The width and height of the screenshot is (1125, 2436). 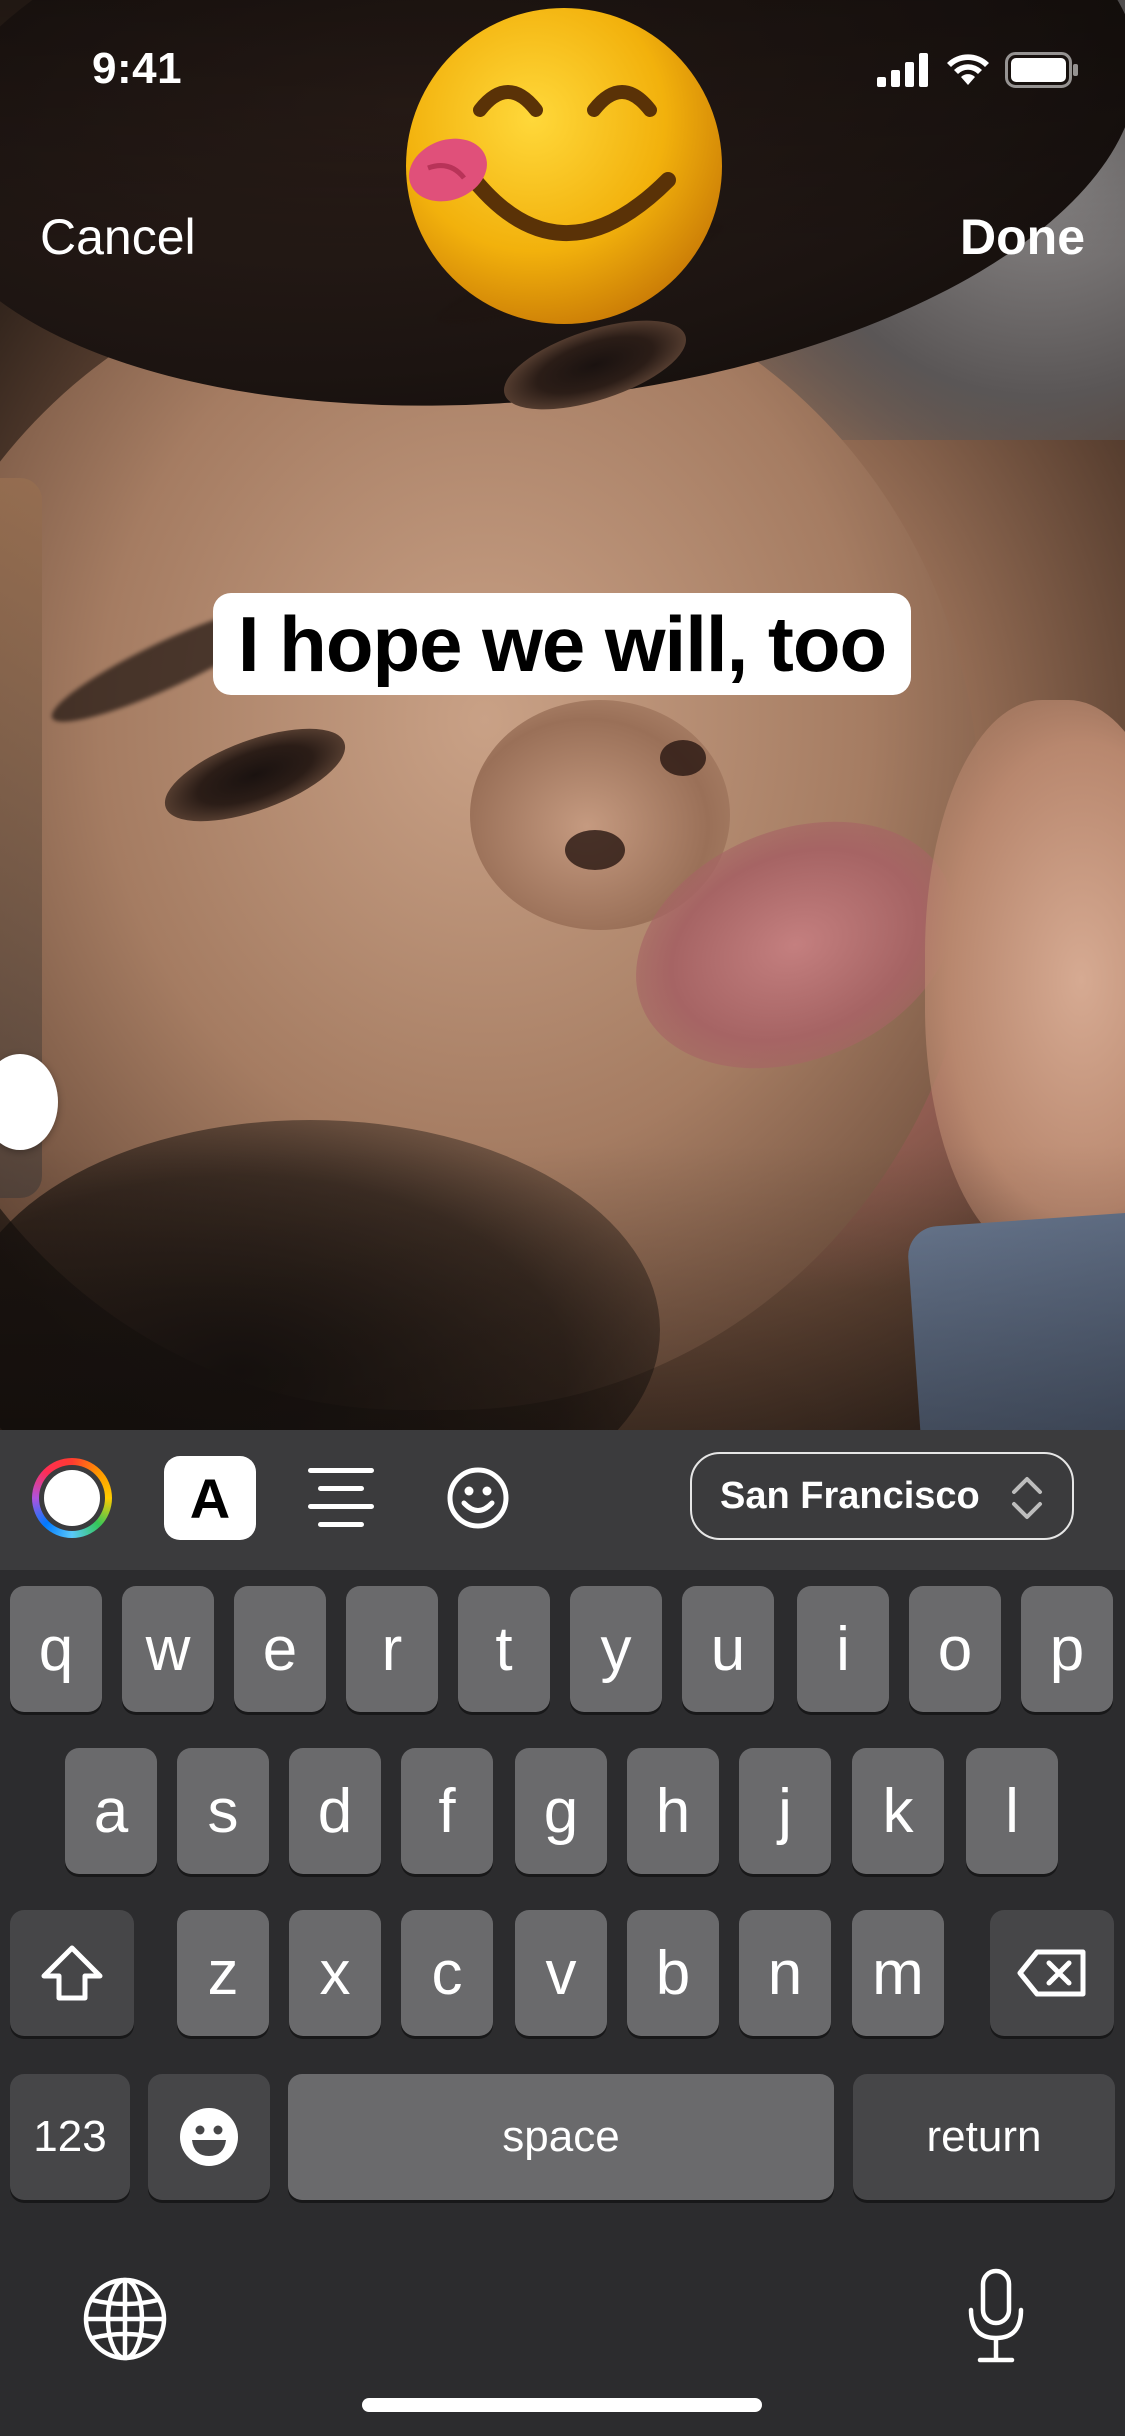 I want to click on shift-icon, so click(x=72, y=1973).